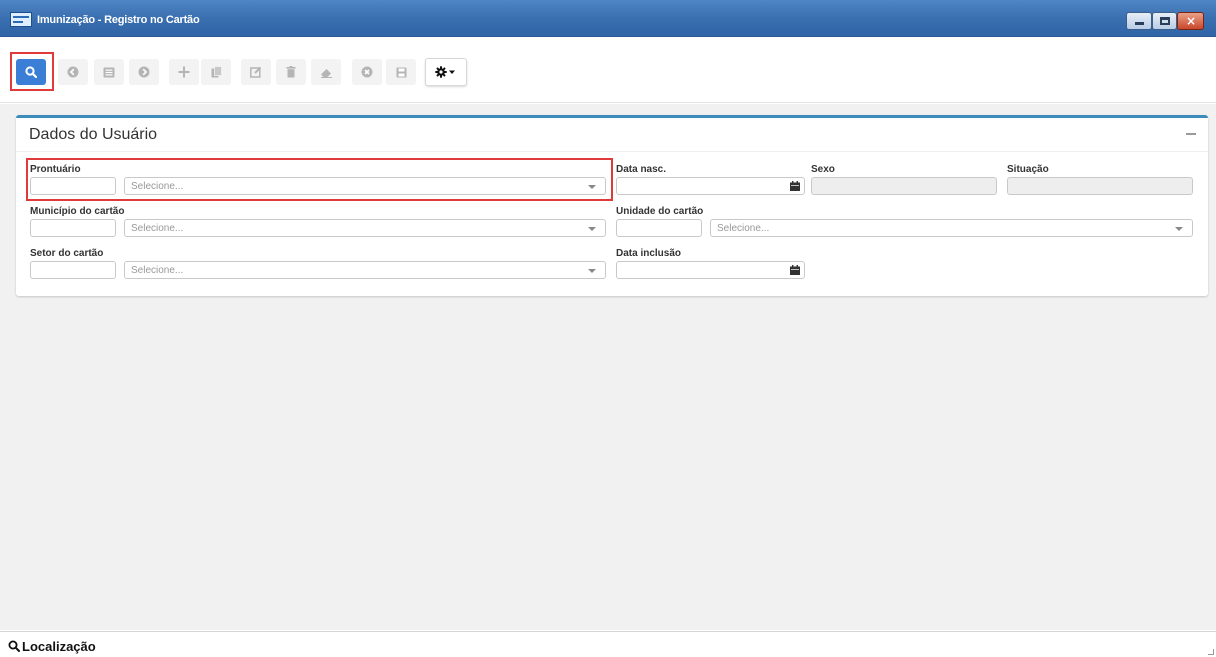 The width and height of the screenshot is (1216, 657). I want to click on search-button, so click(31, 72).